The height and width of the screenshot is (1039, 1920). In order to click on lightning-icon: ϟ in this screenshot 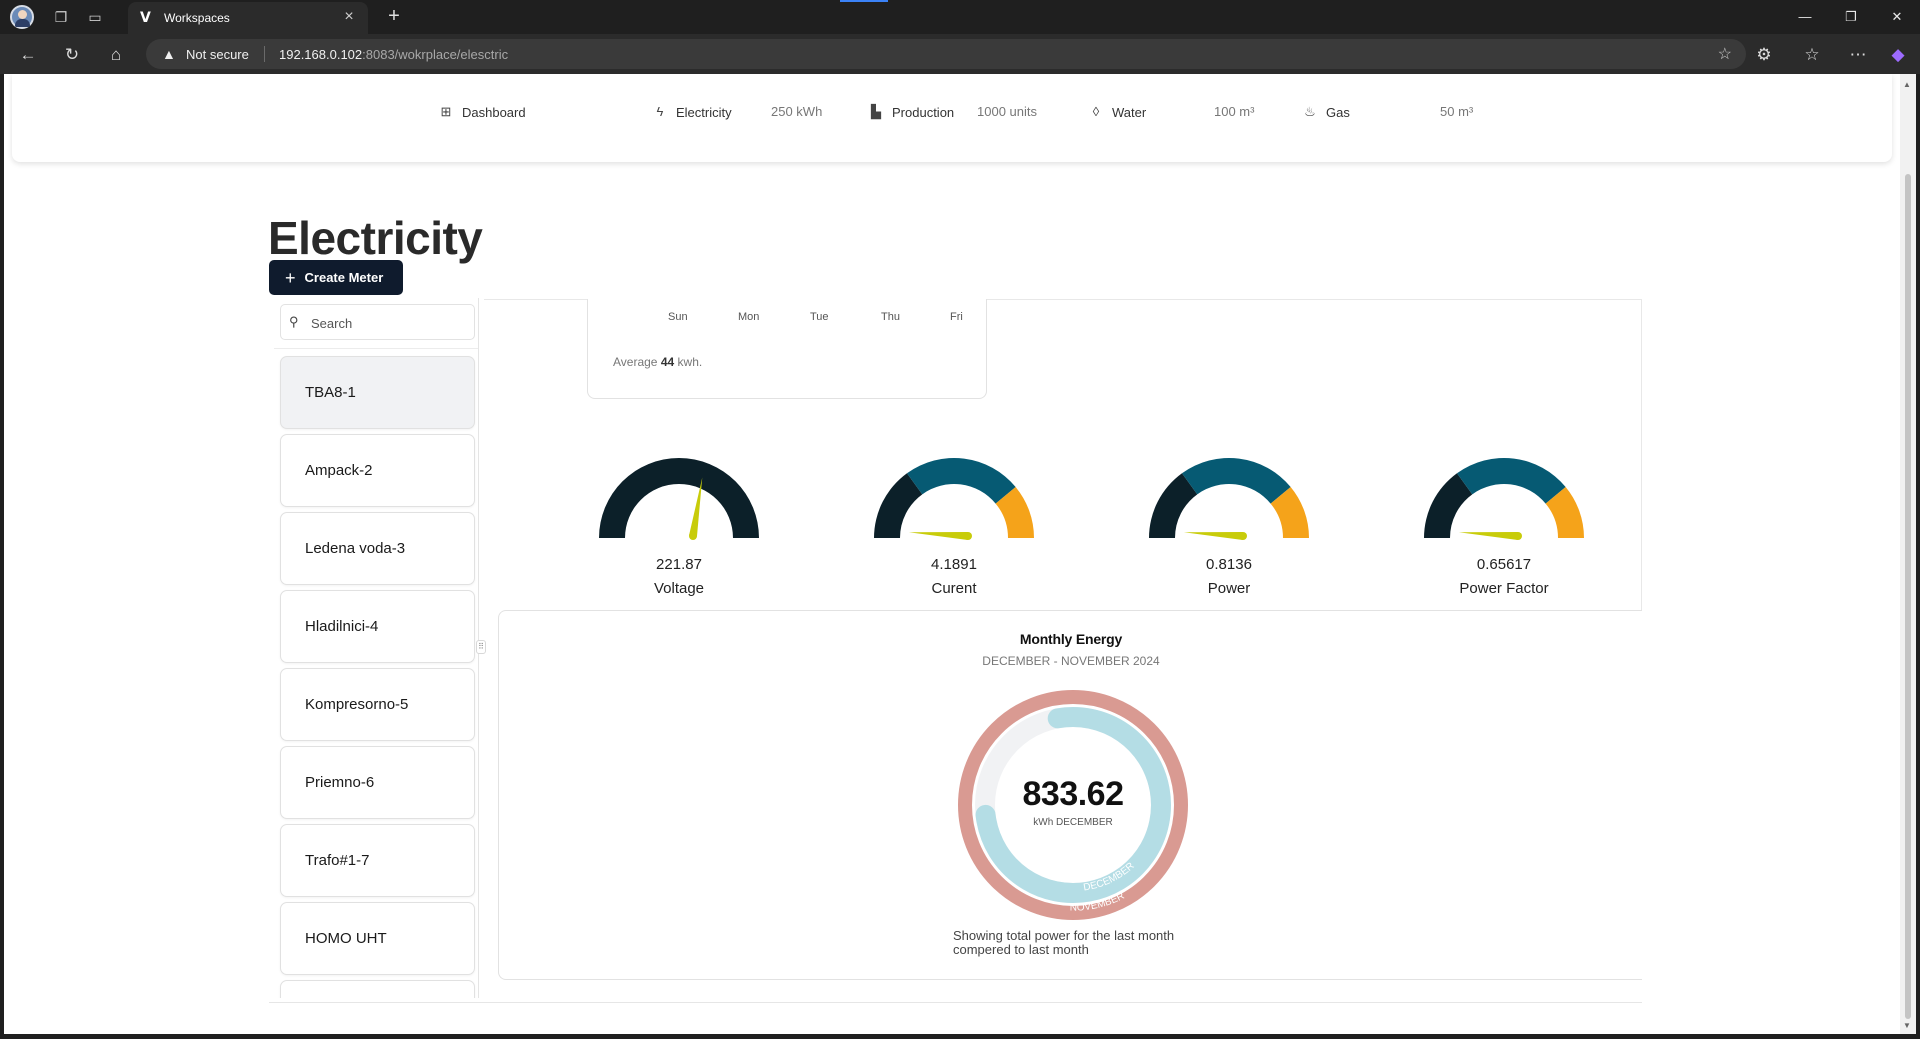, I will do `click(660, 111)`.